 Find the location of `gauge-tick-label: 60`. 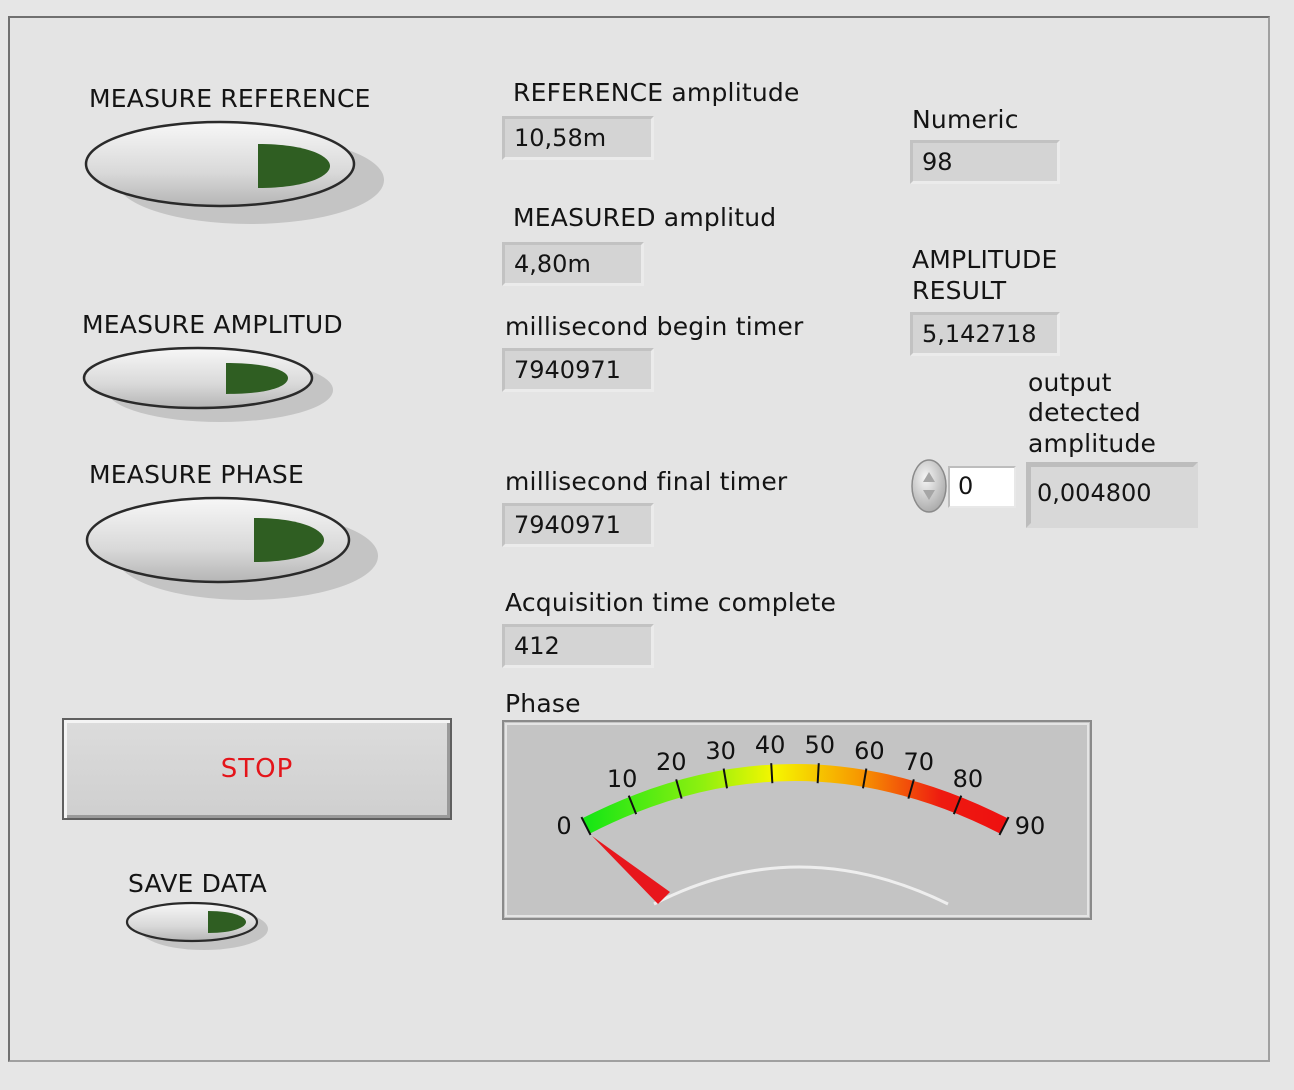

gauge-tick-label: 60 is located at coordinates (869, 751).